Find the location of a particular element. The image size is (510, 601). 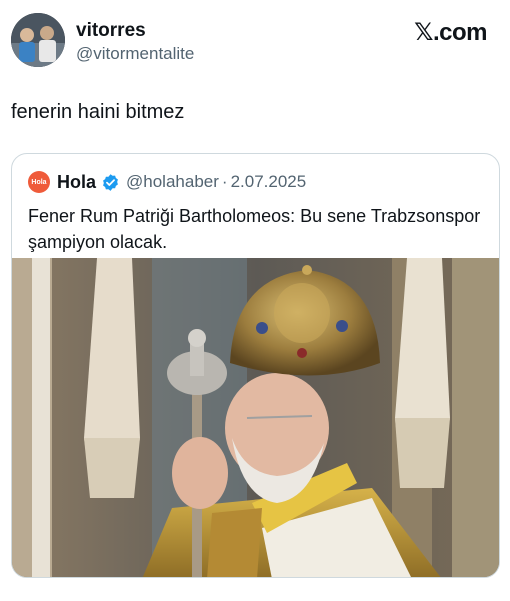

author-display-name: vitorres is located at coordinates (111, 31).